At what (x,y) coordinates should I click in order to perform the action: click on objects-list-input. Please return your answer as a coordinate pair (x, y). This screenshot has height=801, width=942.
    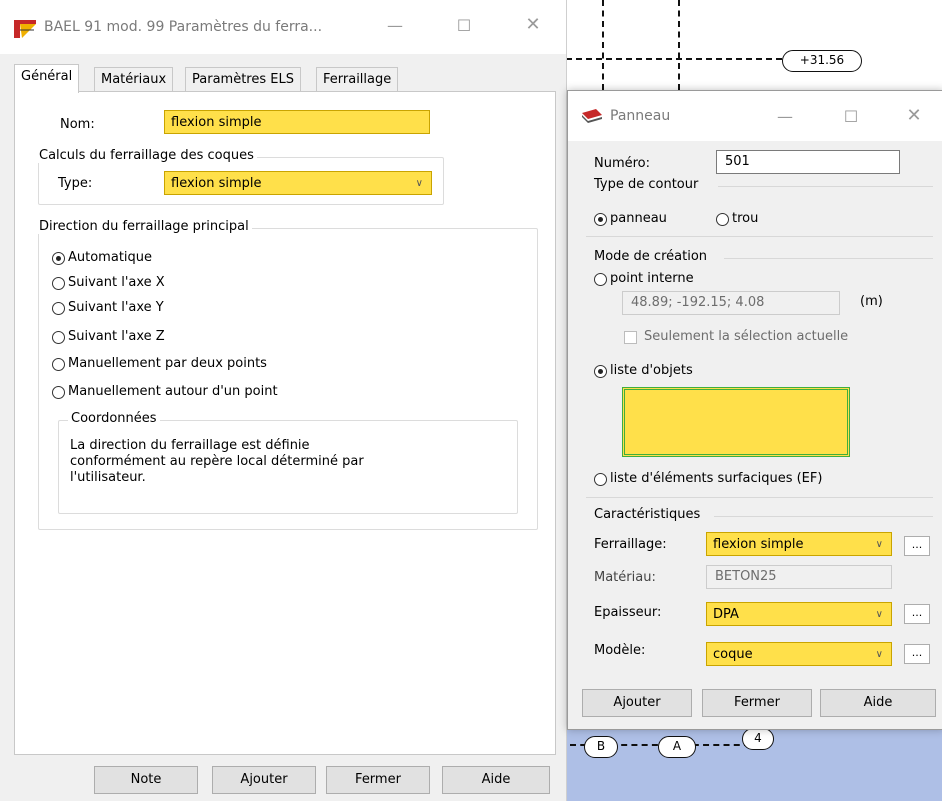
    Looking at the image, I should click on (736, 422).